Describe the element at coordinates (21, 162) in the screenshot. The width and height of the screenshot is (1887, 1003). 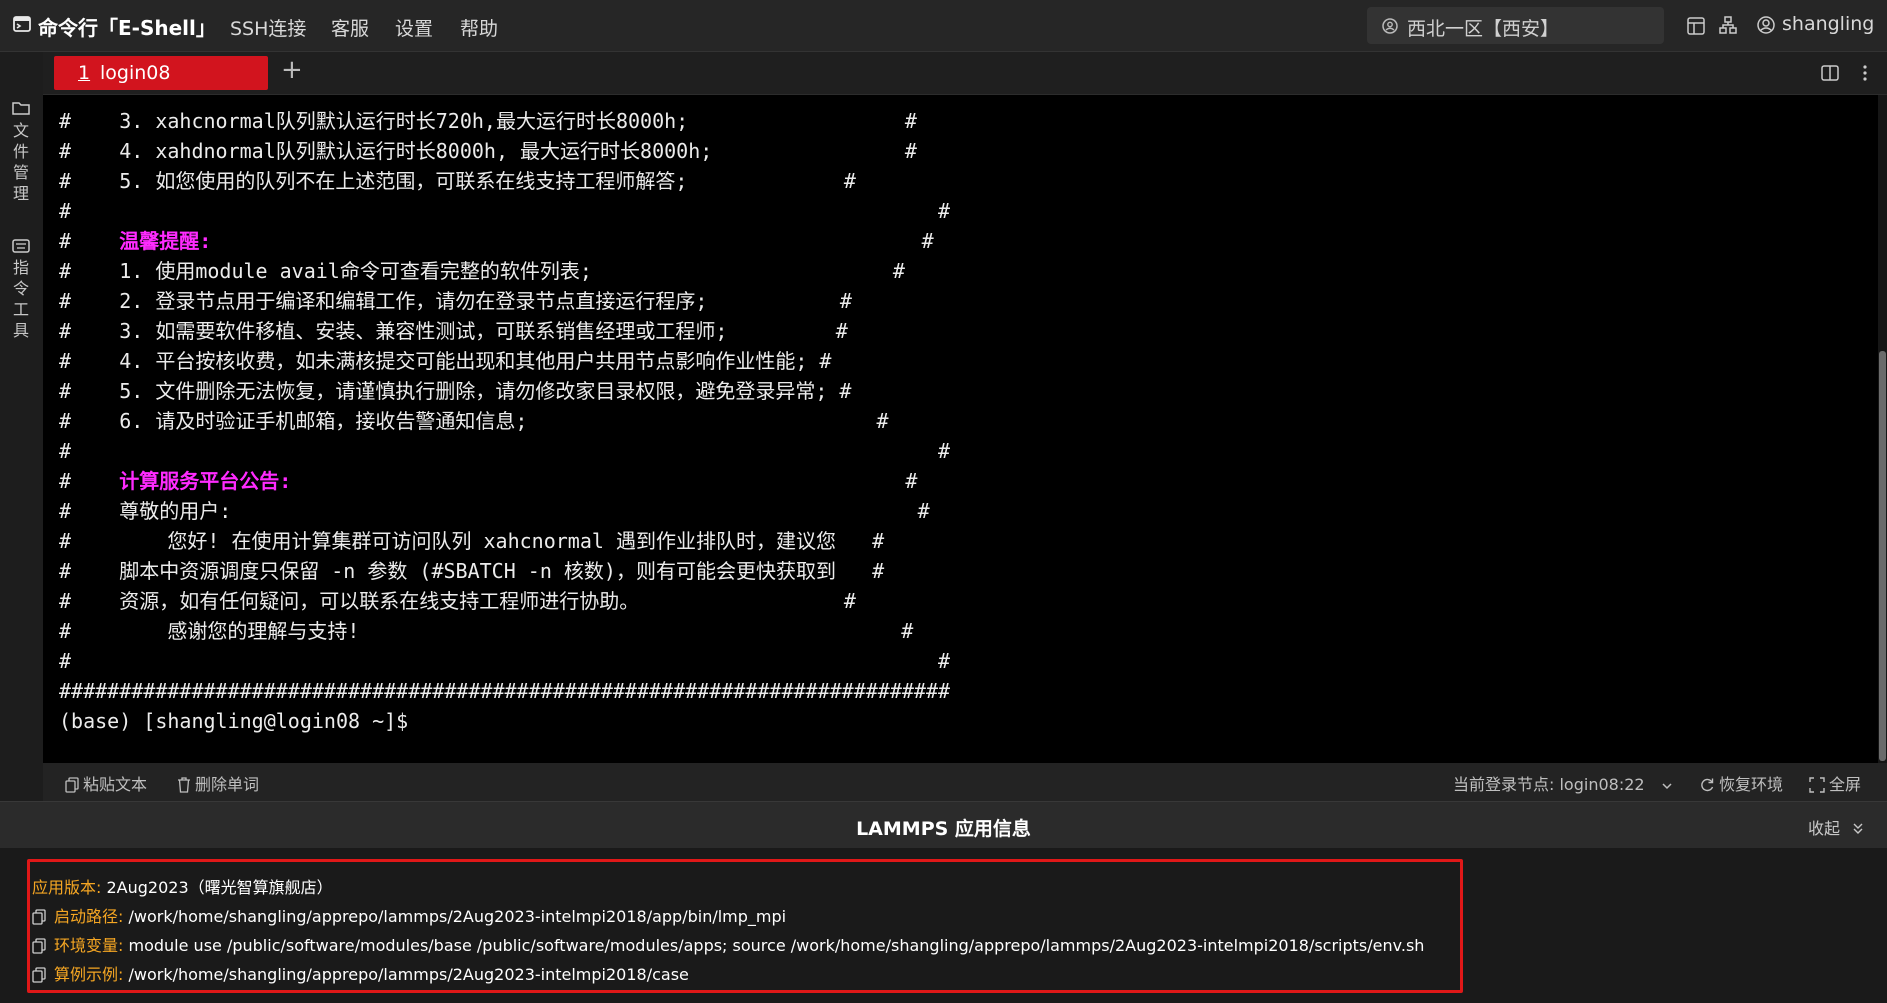
I see `sidebar-item-label: 文件管理` at that location.